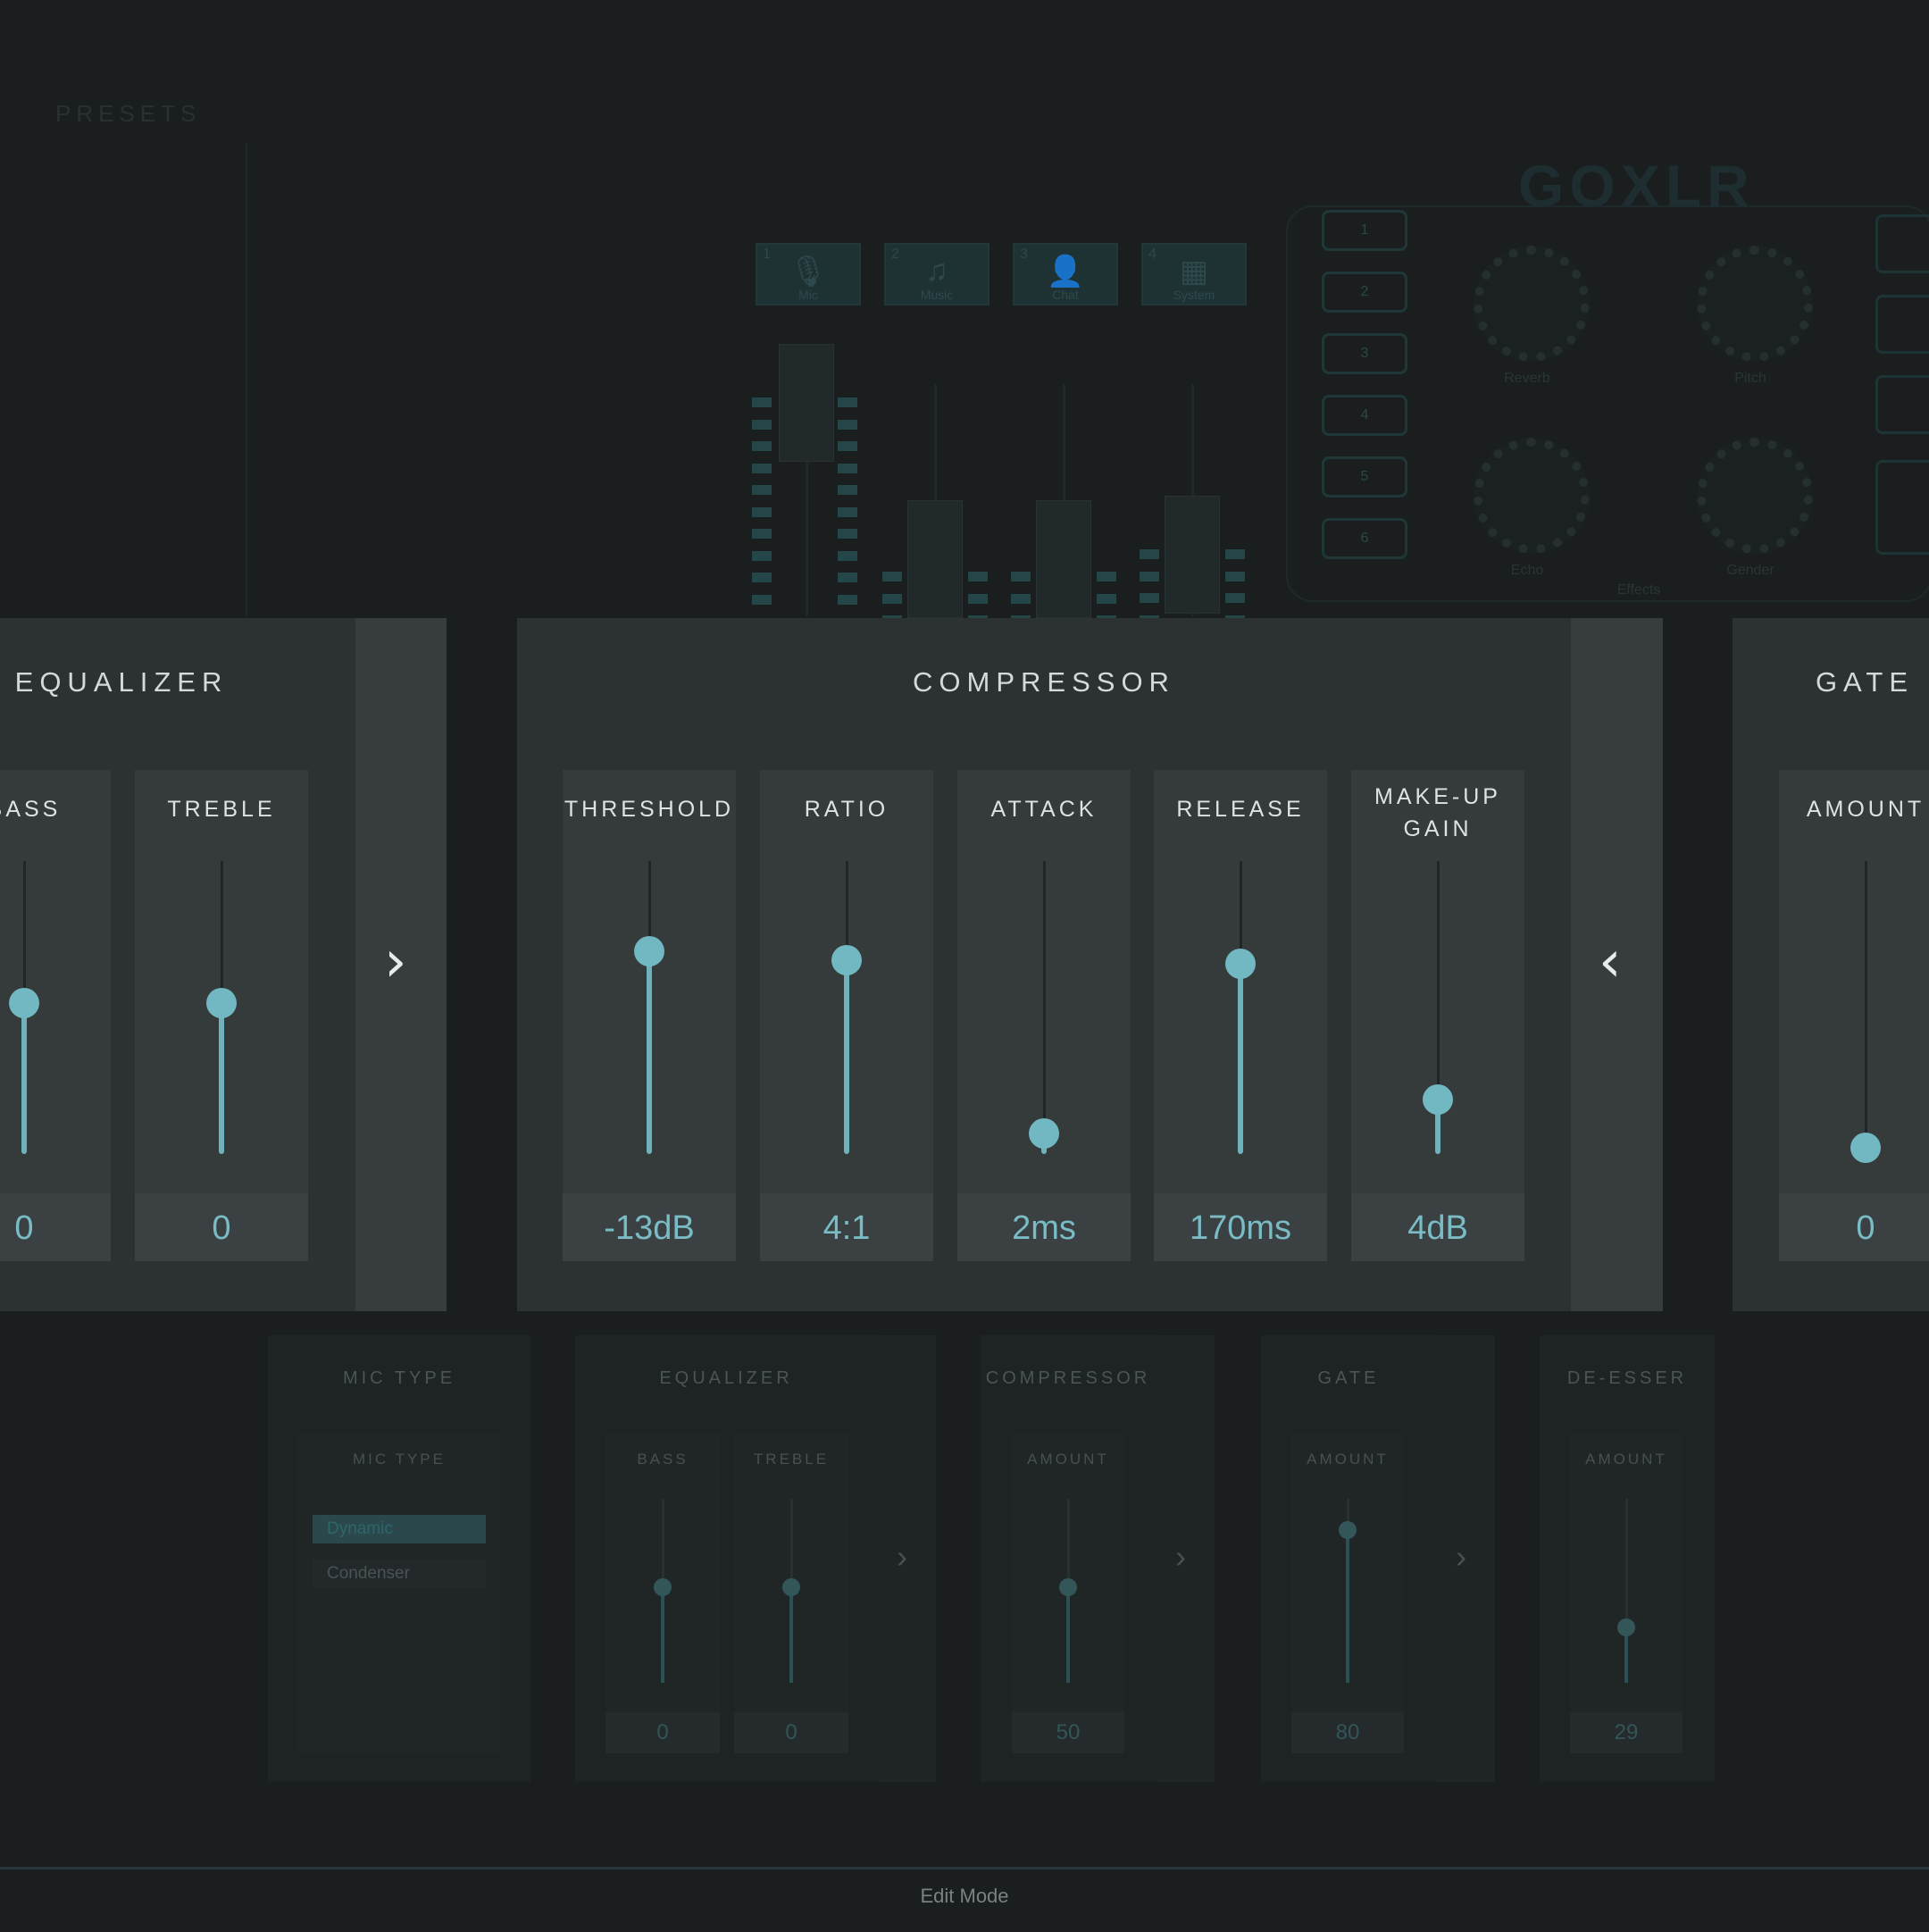 This screenshot has height=1932, width=1929. I want to click on bank-button-4: 4, so click(1365, 416).